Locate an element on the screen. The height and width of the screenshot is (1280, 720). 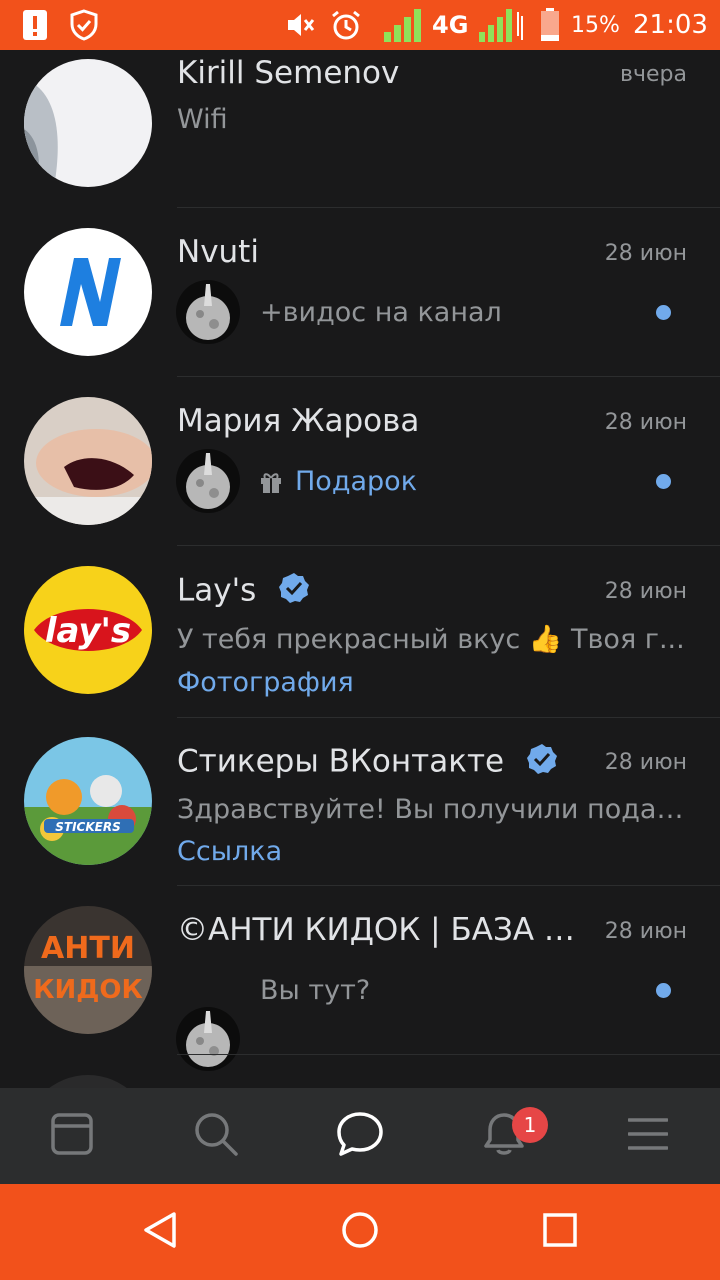
chat-name-wrap: Lay's is located at coordinates (387, 592).